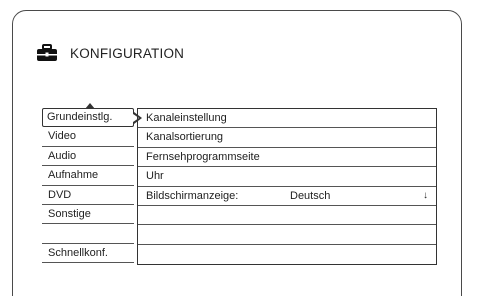  What do you see at coordinates (60, 194) in the screenshot?
I see `menu-item-label: DVD` at bounding box center [60, 194].